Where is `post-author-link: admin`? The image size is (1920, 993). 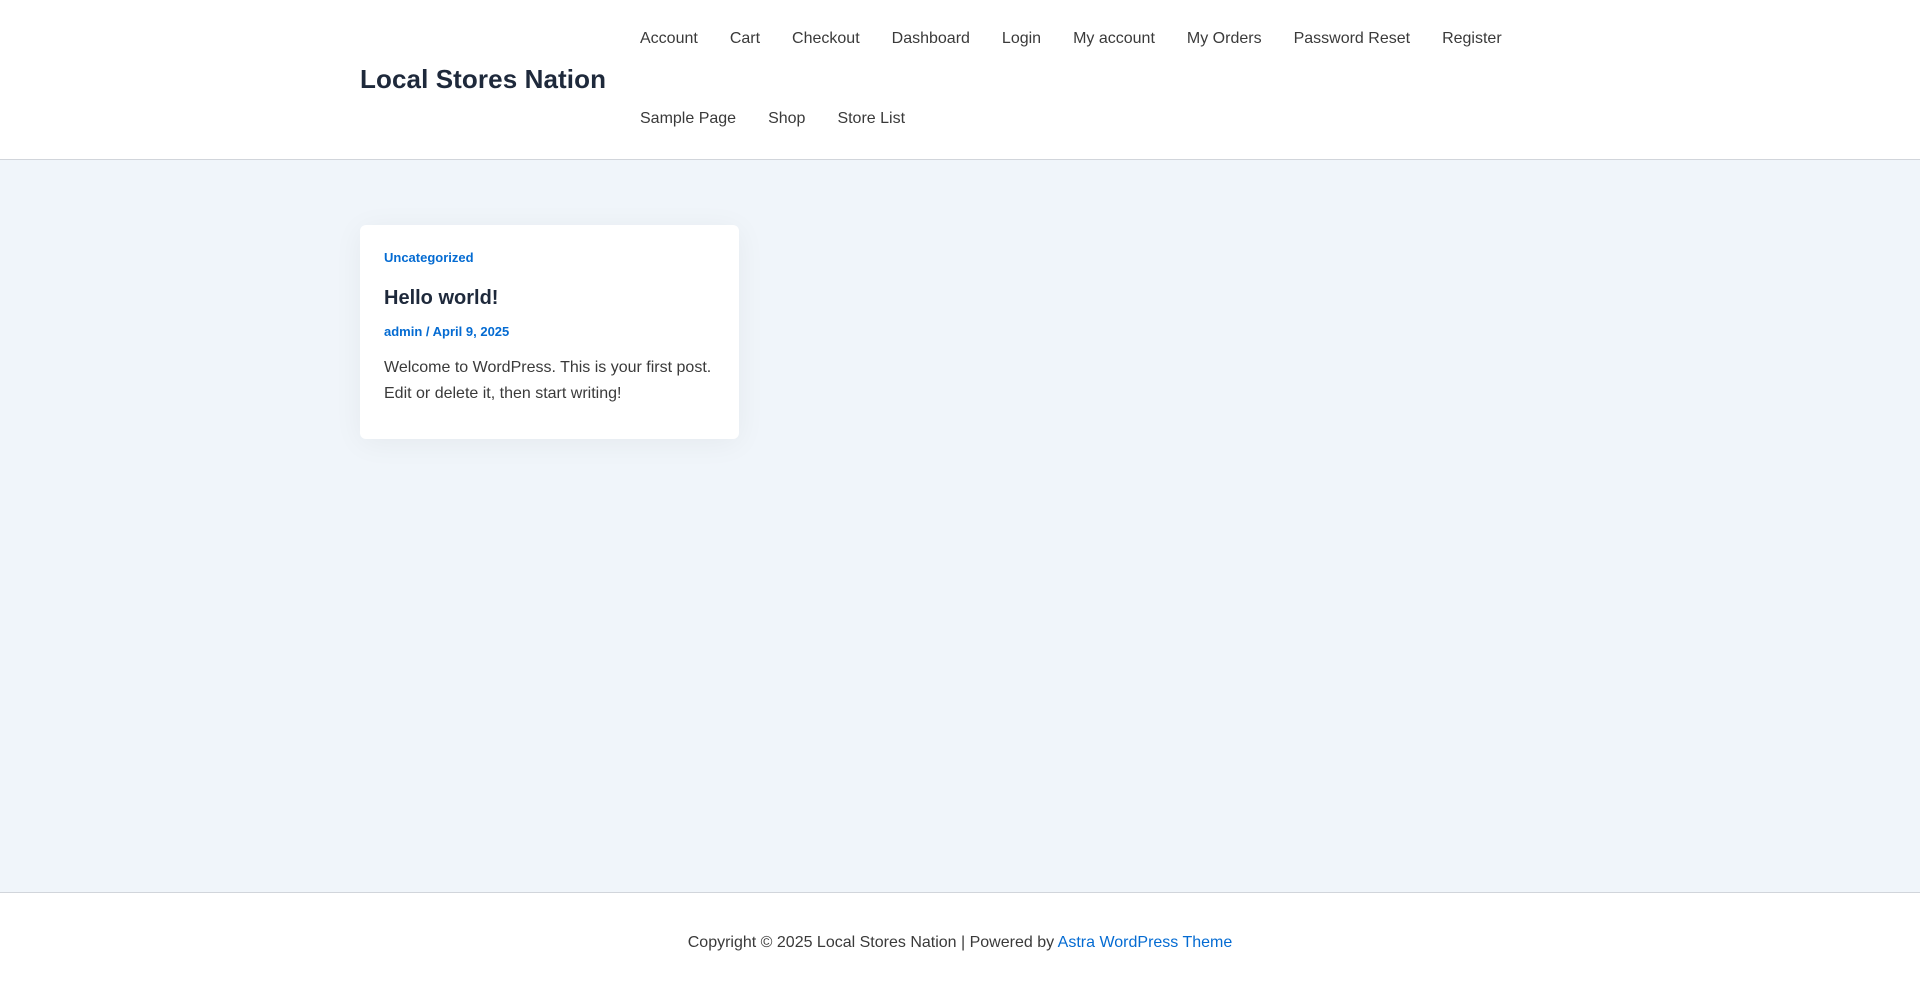 post-author-link: admin is located at coordinates (403, 331).